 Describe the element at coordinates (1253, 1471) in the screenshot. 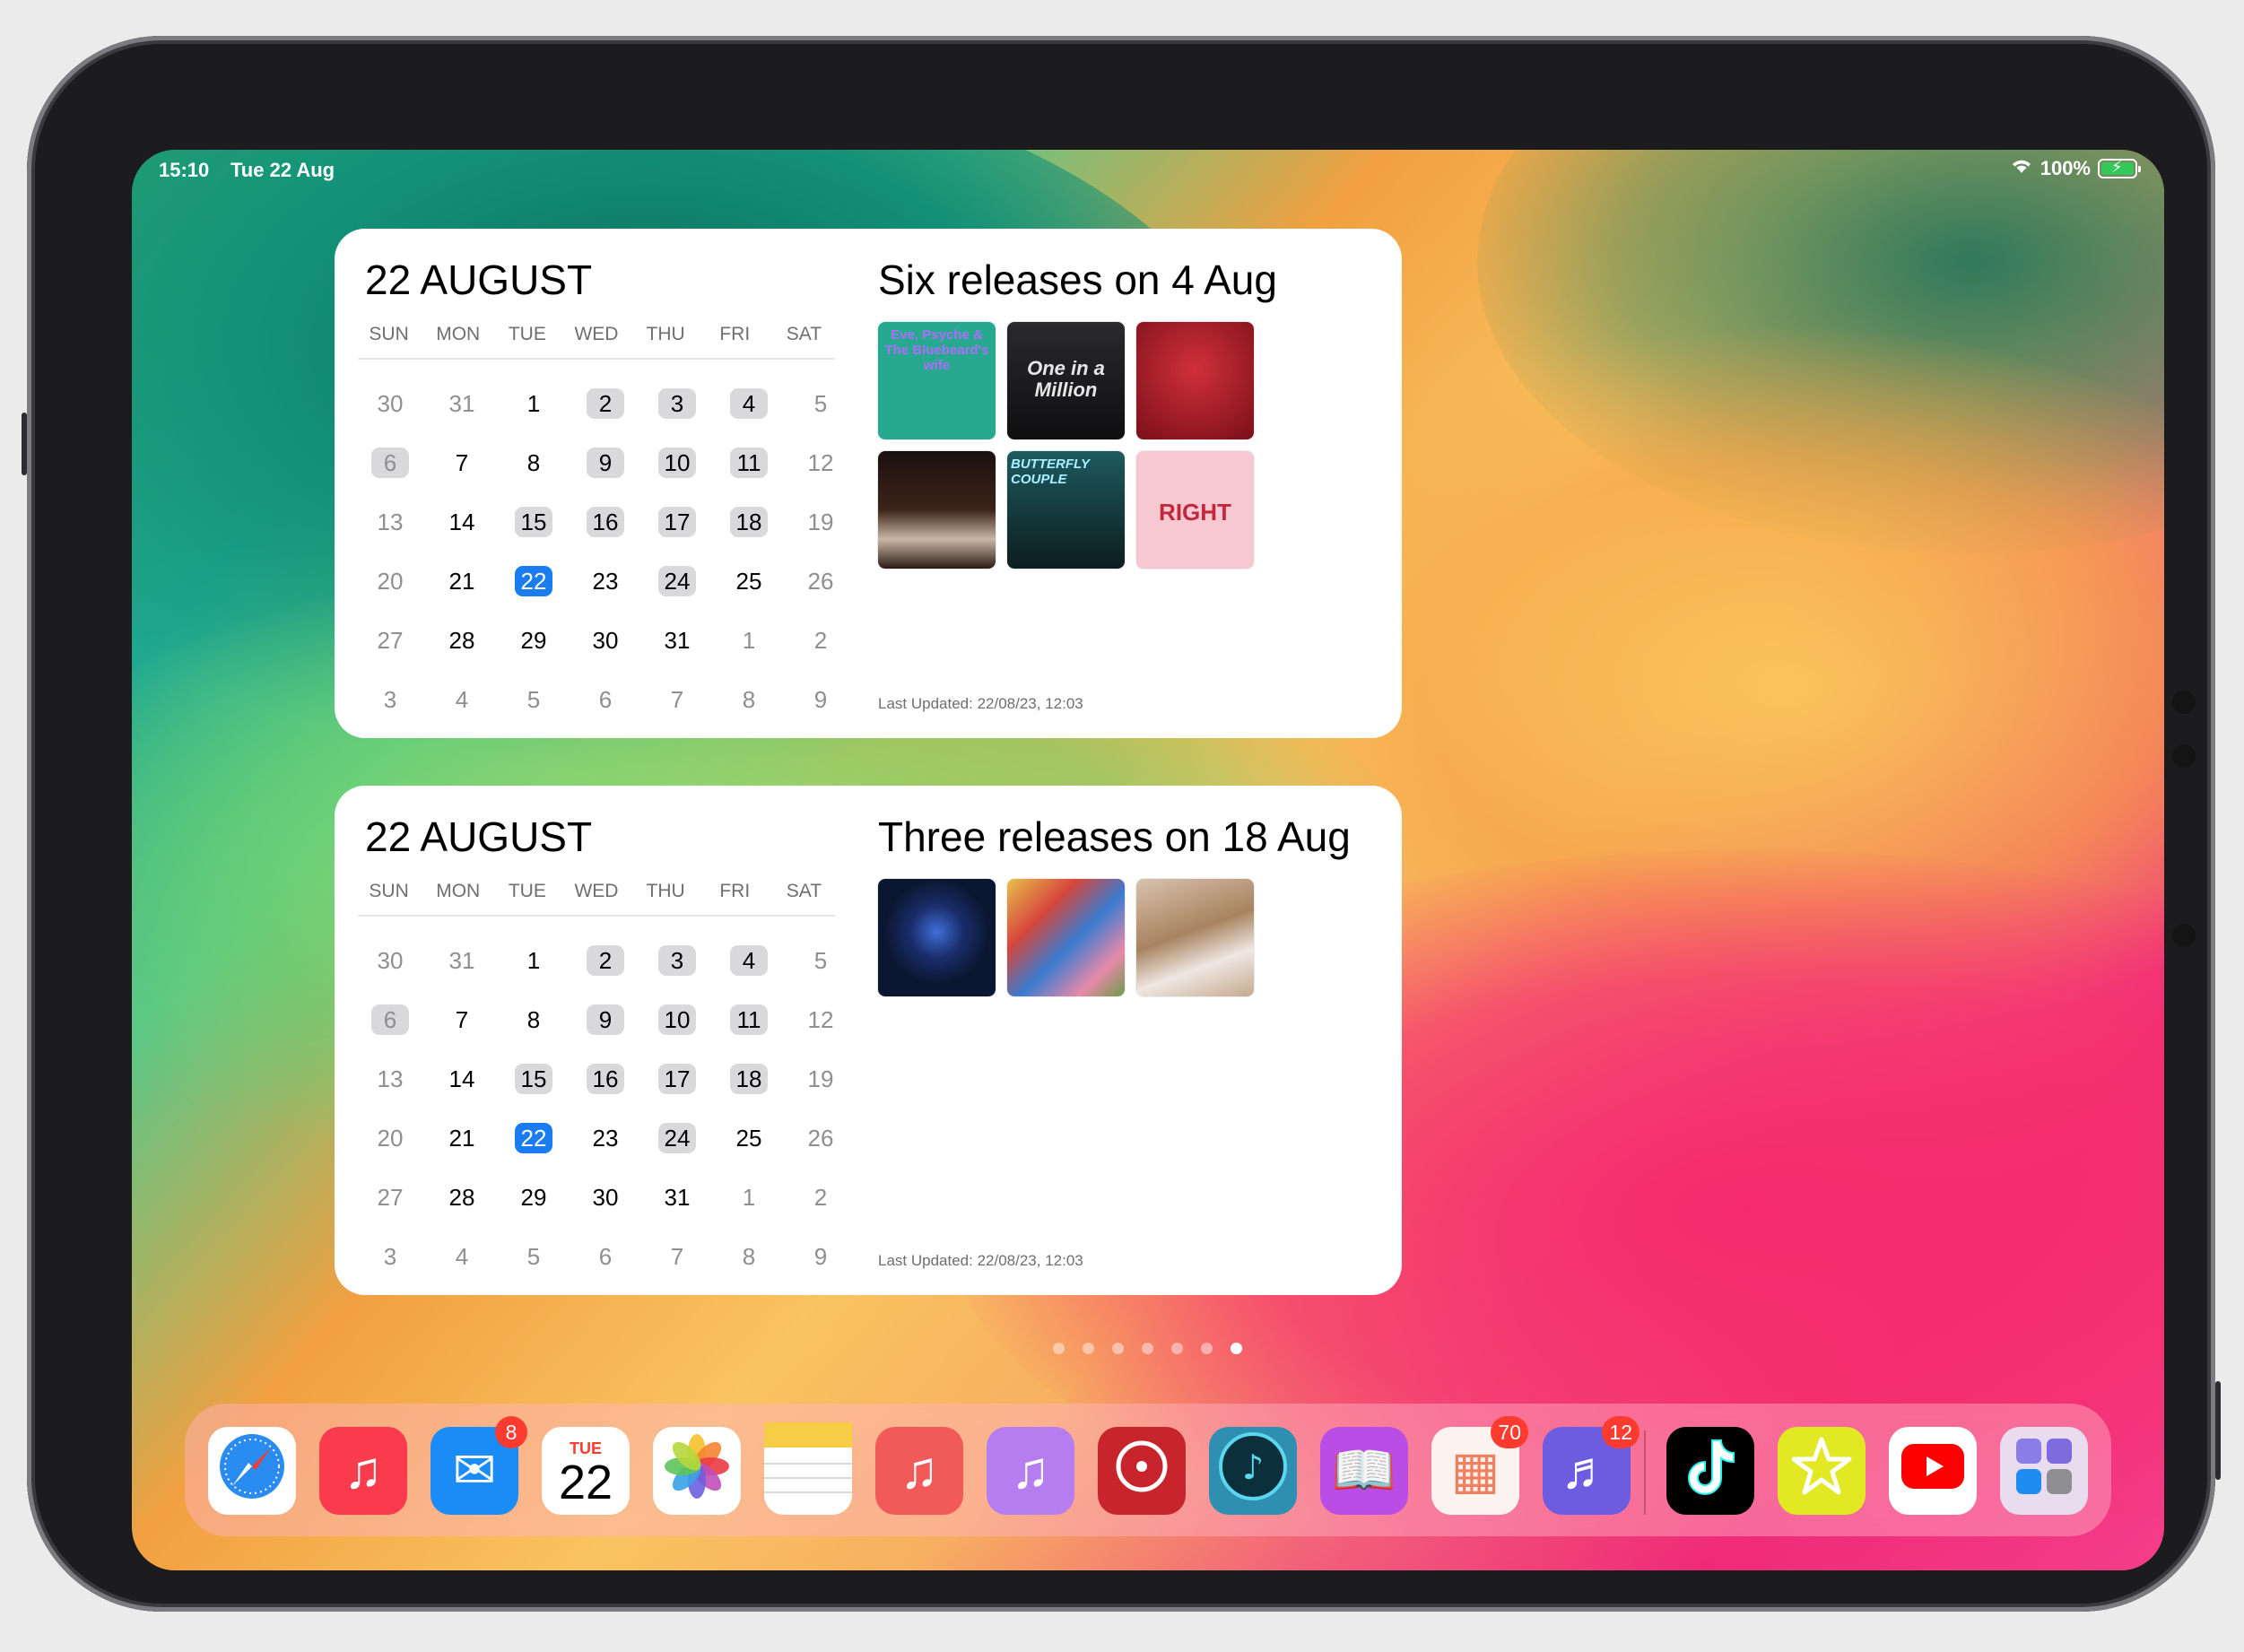

I see `guitar-app: ♪` at that location.